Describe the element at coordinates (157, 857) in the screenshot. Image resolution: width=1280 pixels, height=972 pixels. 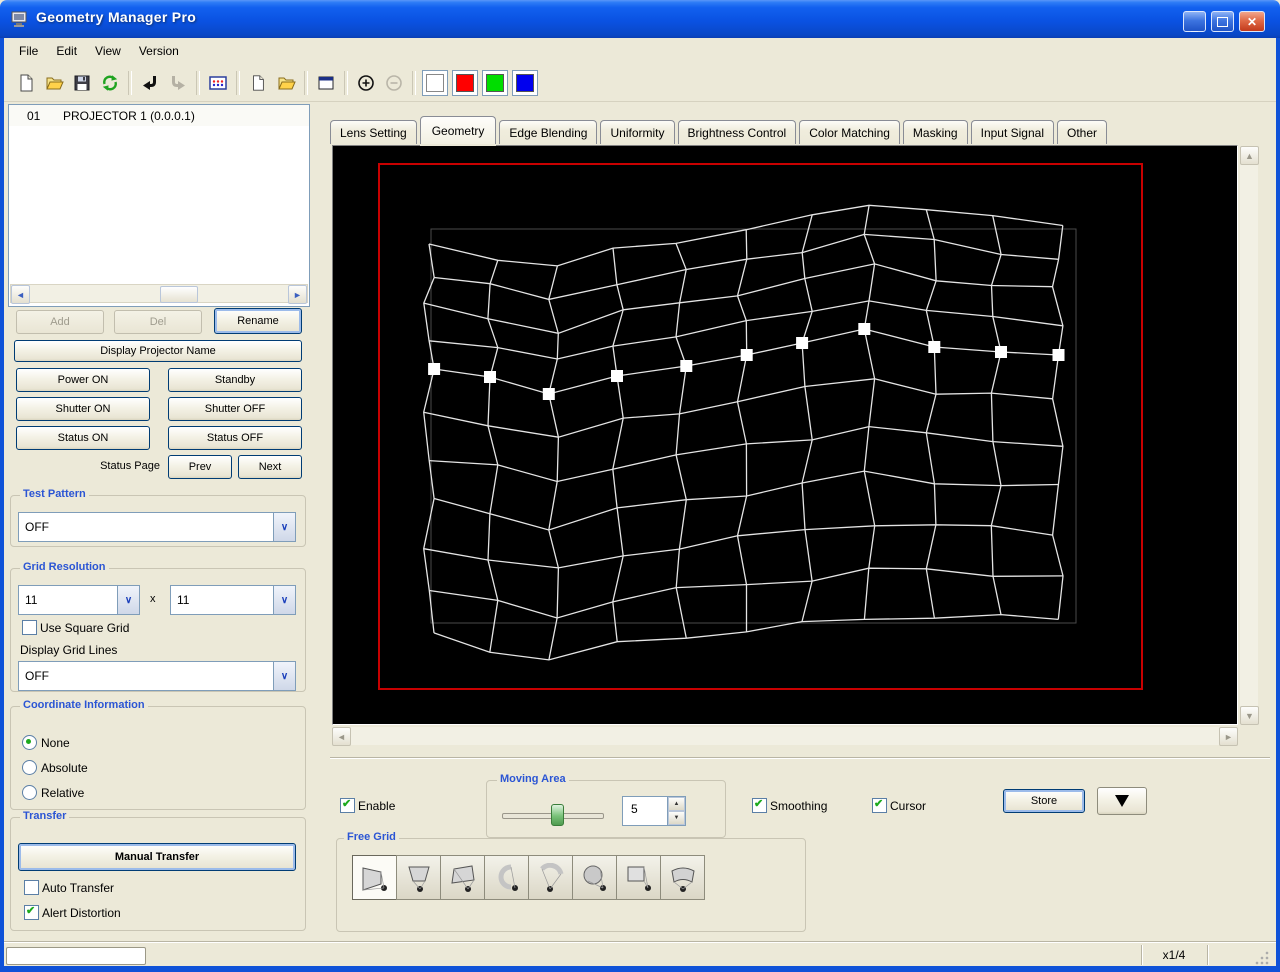
I see `manual-transfer-button: Manual Transfer` at that location.